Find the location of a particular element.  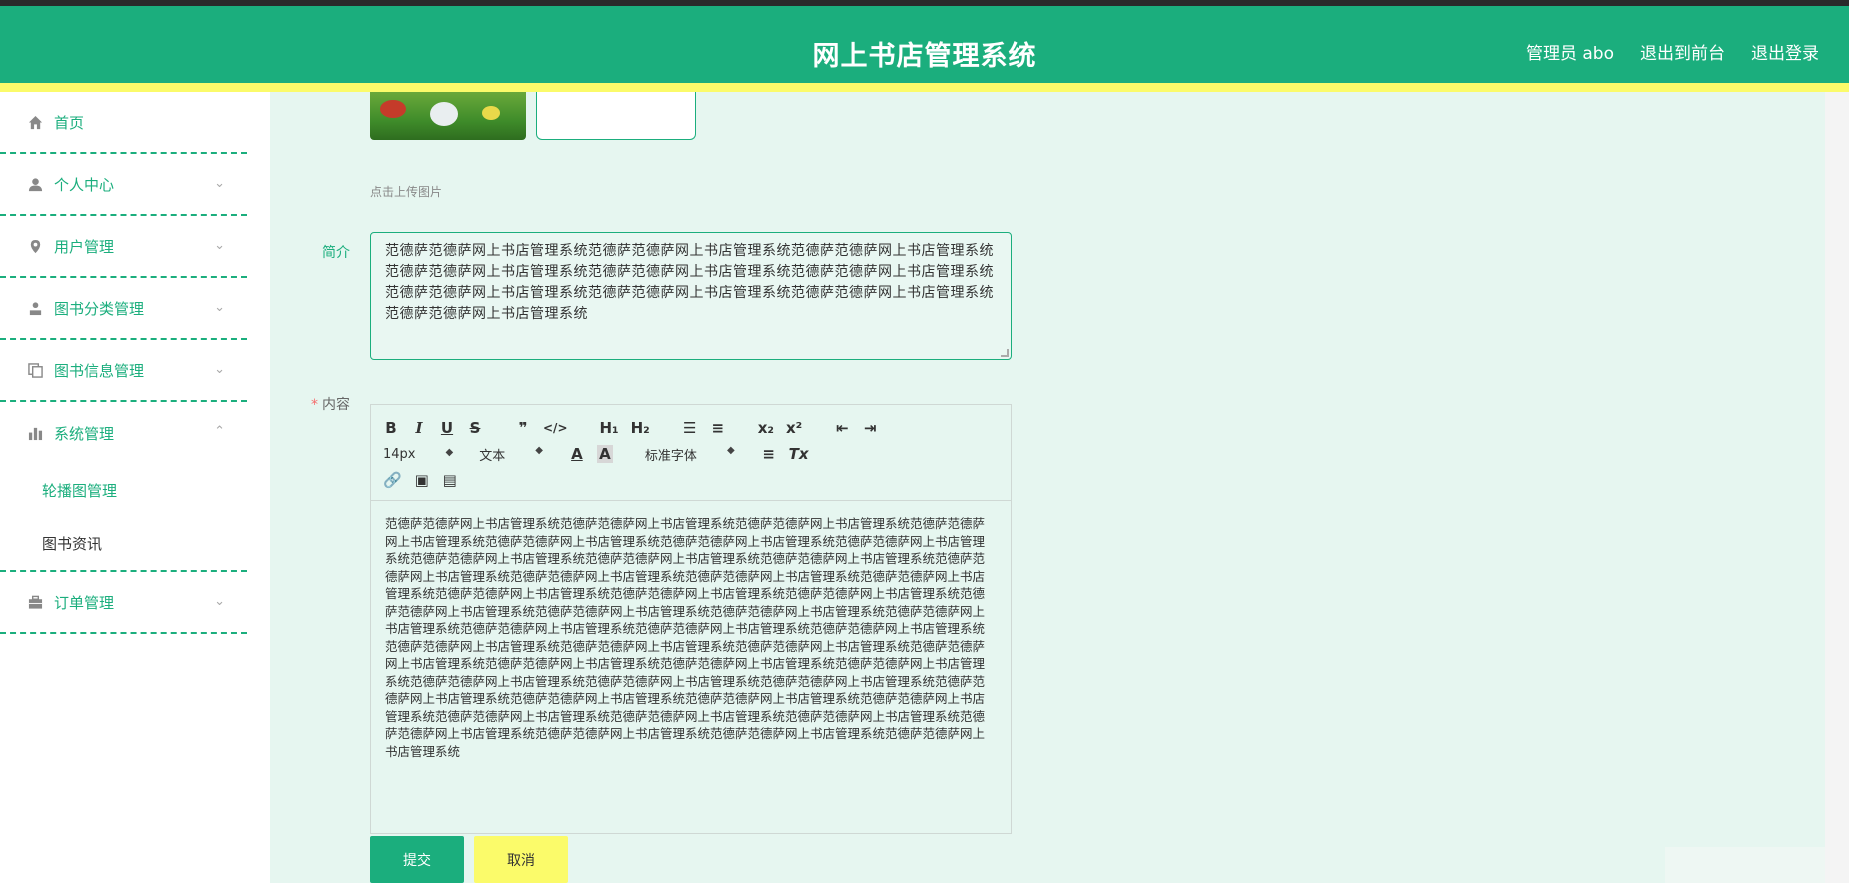

background-color-icon: A is located at coordinates (604, 454).